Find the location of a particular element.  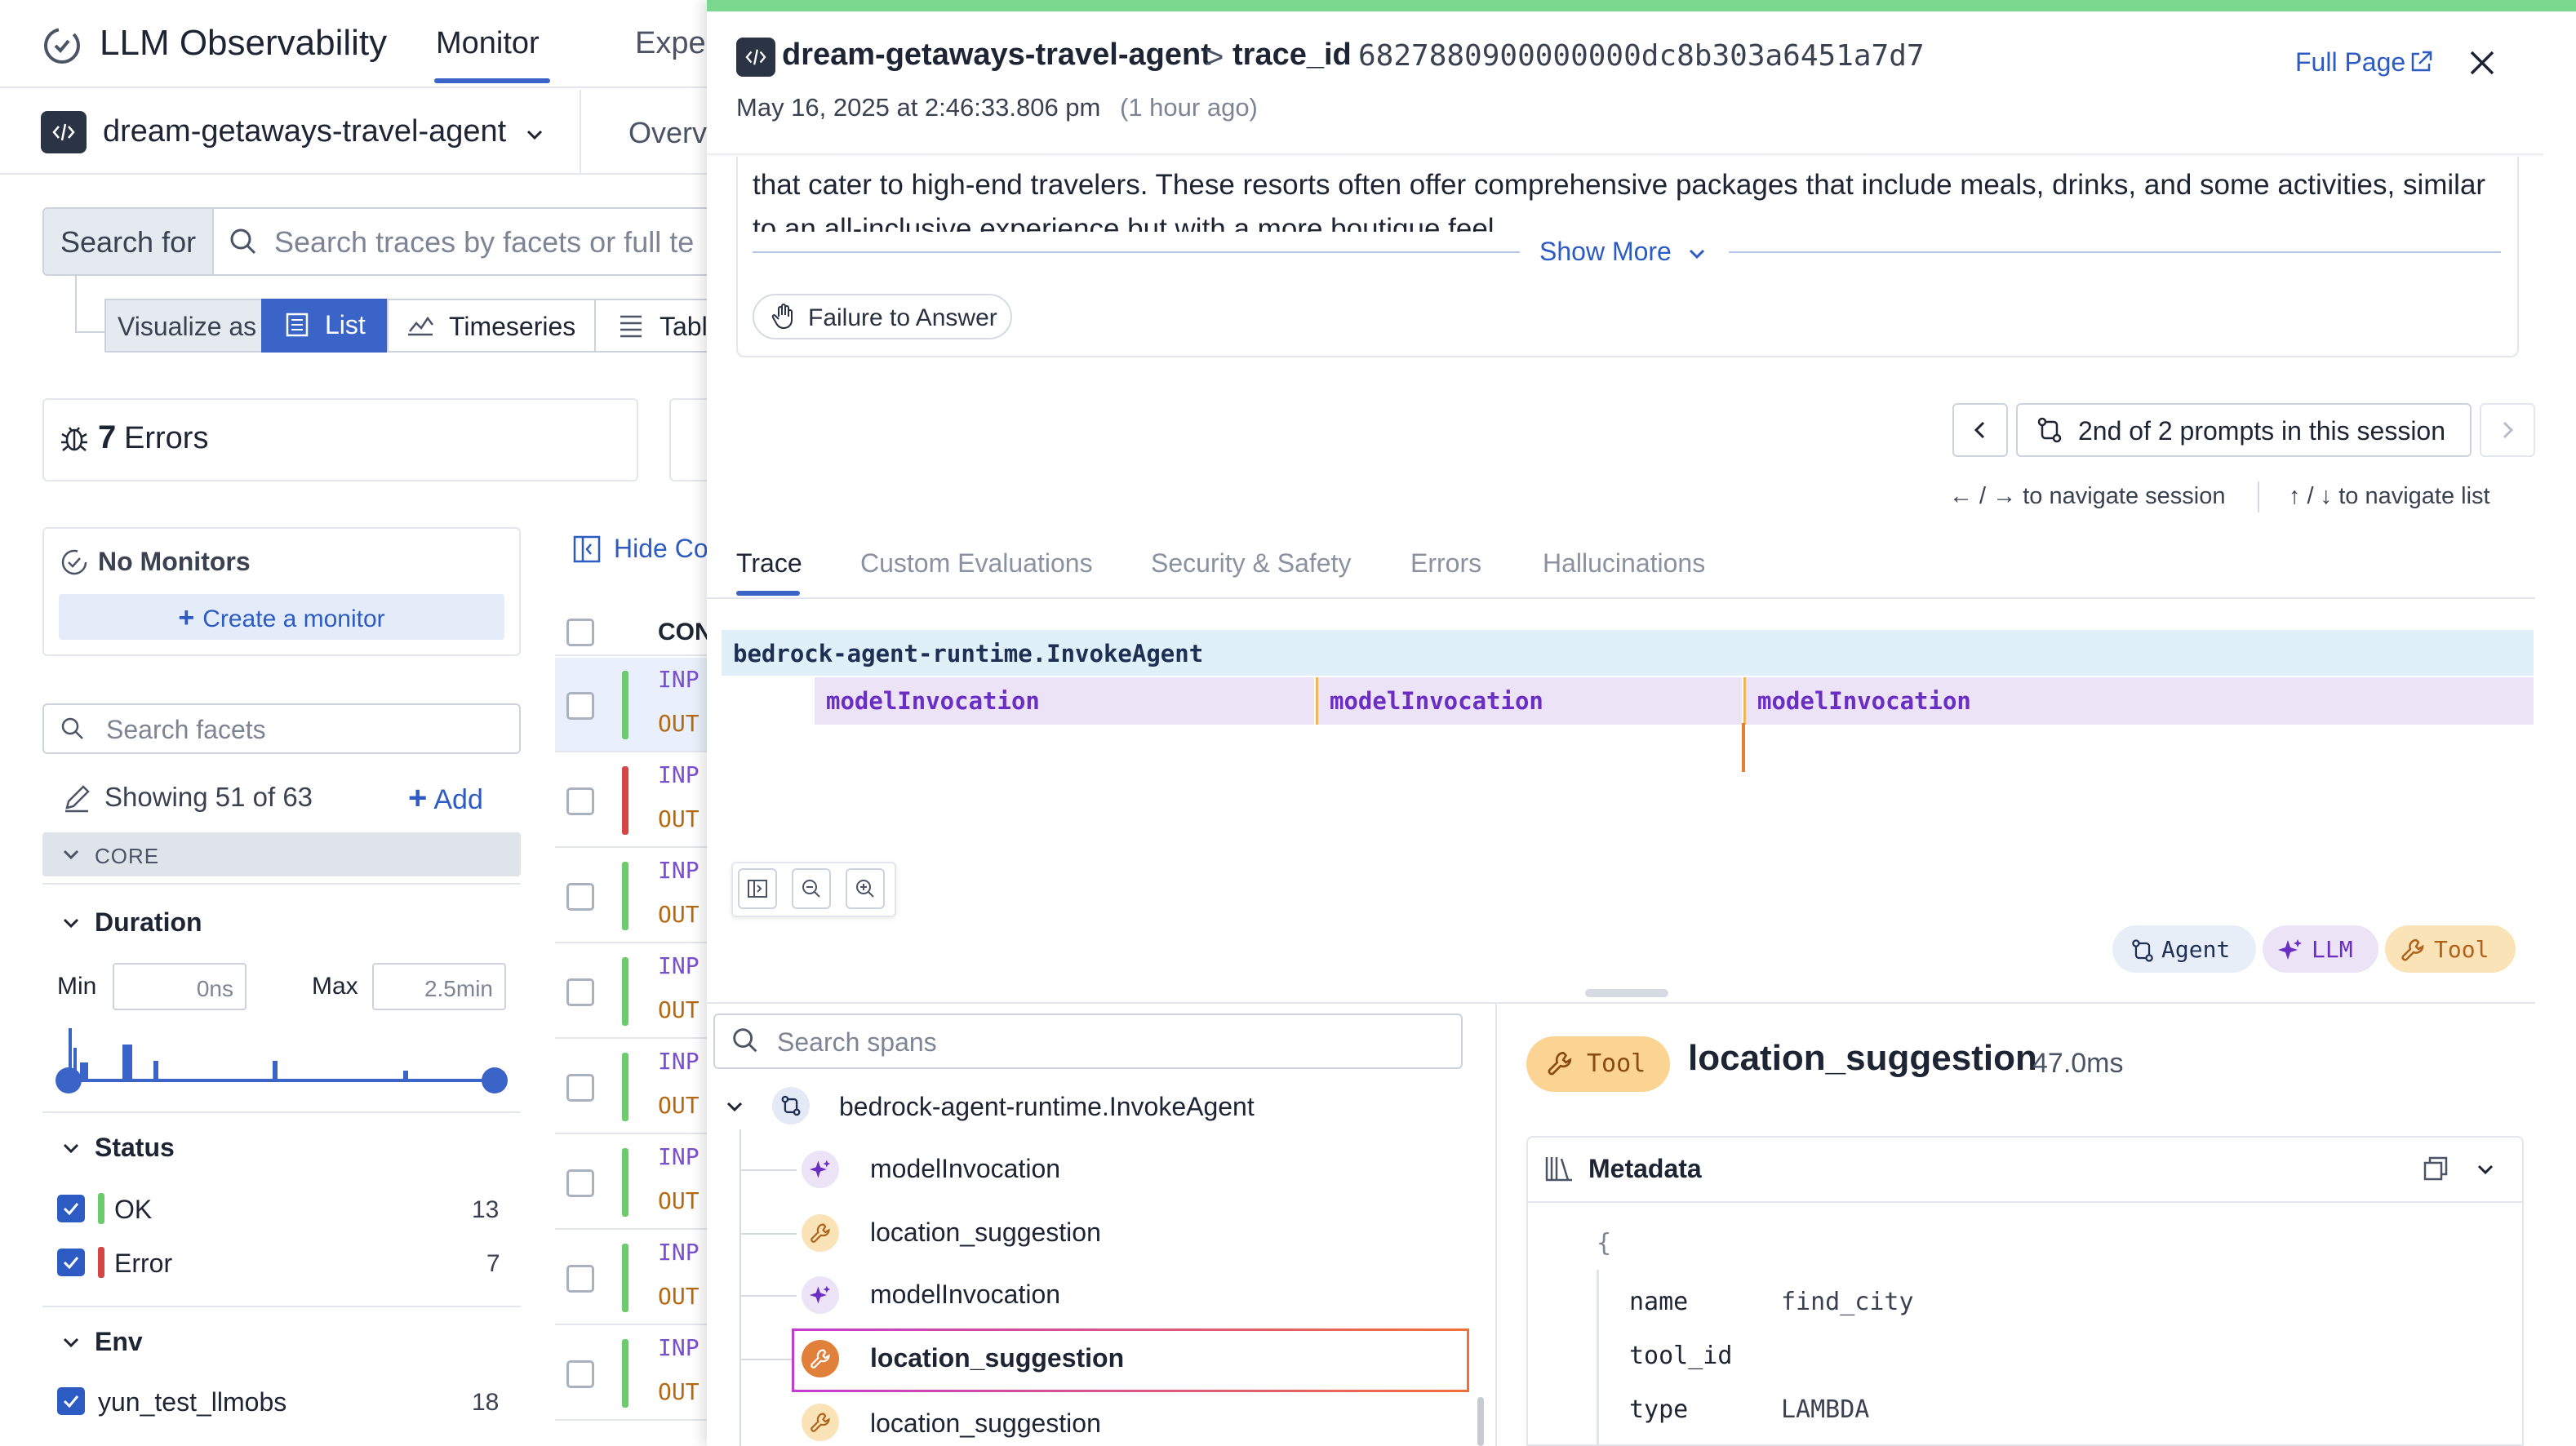

viz-list-button: List is located at coordinates (325, 326).